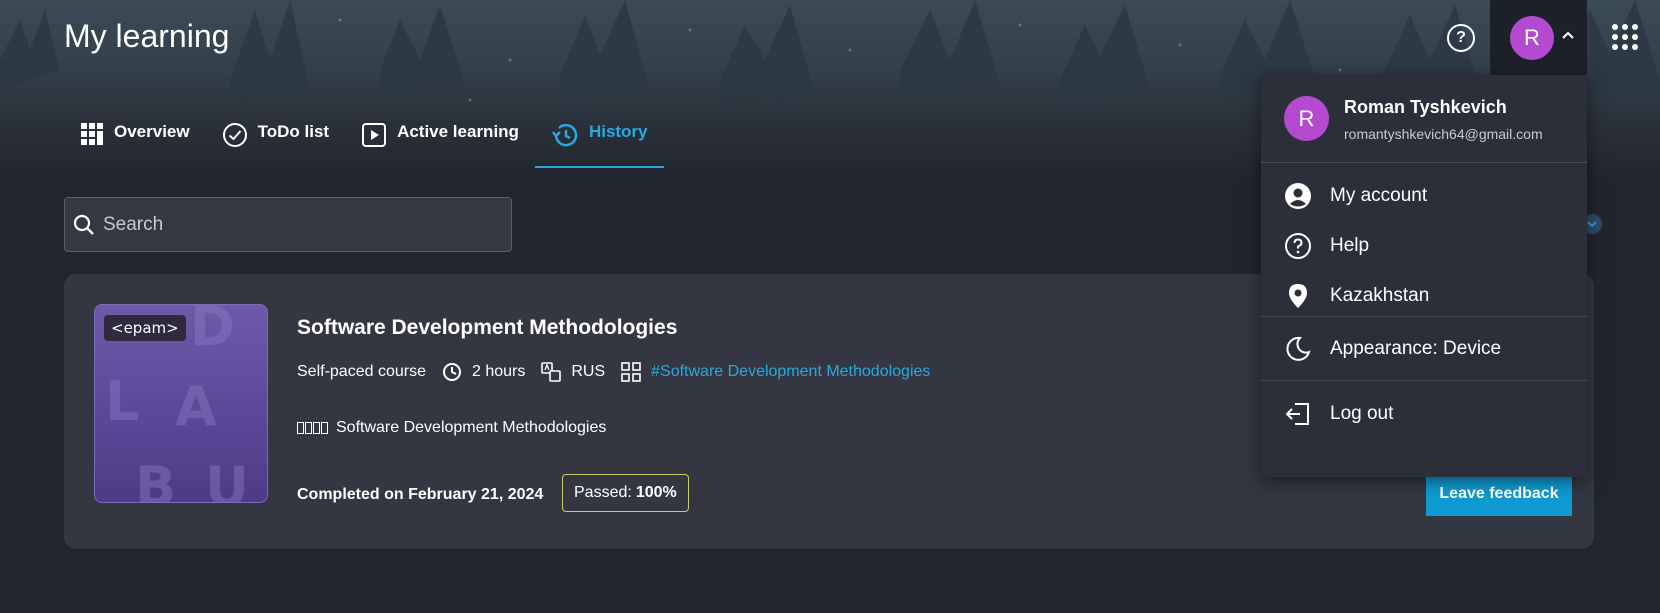  What do you see at coordinates (312, 428) in the screenshot?
I see `missing-glyph-icon` at bounding box center [312, 428].